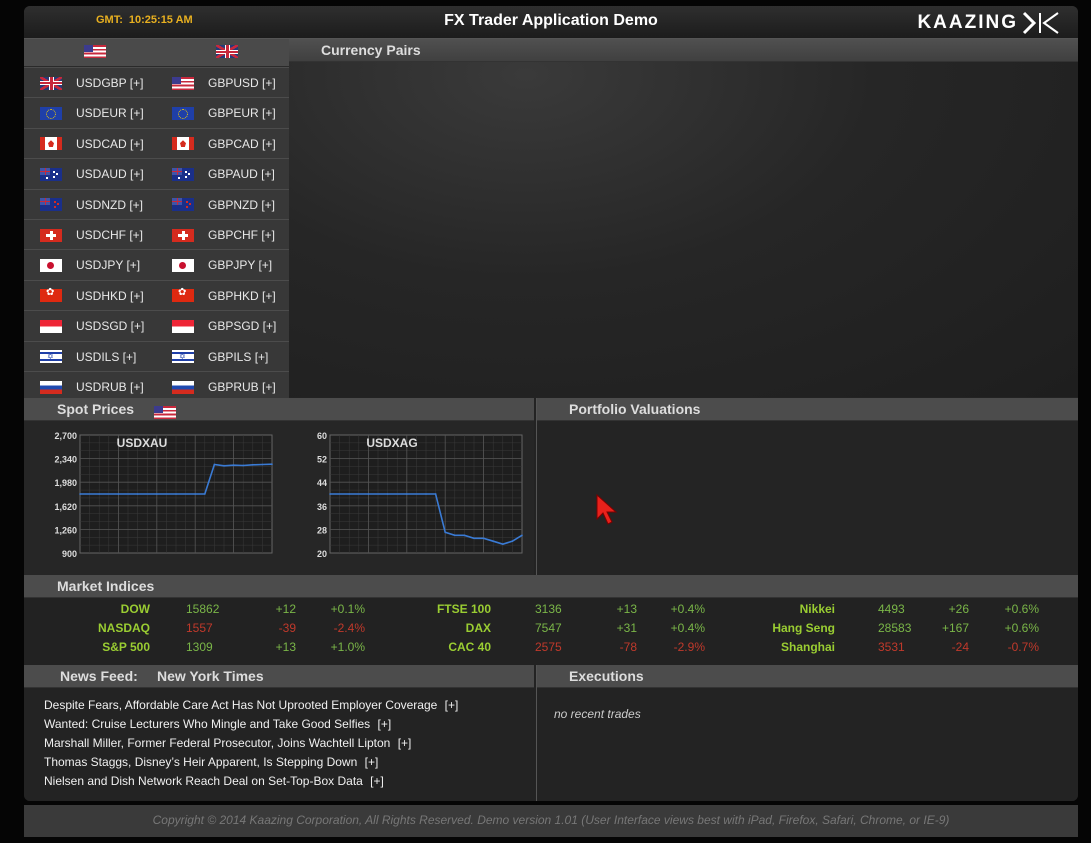 This screenshot has width=1091, height=843. What do you see at coordinates (110, 144) in the screenshot?
I see `usd-pair-label: USDCAD [+]` at bounding box center [110, 144].